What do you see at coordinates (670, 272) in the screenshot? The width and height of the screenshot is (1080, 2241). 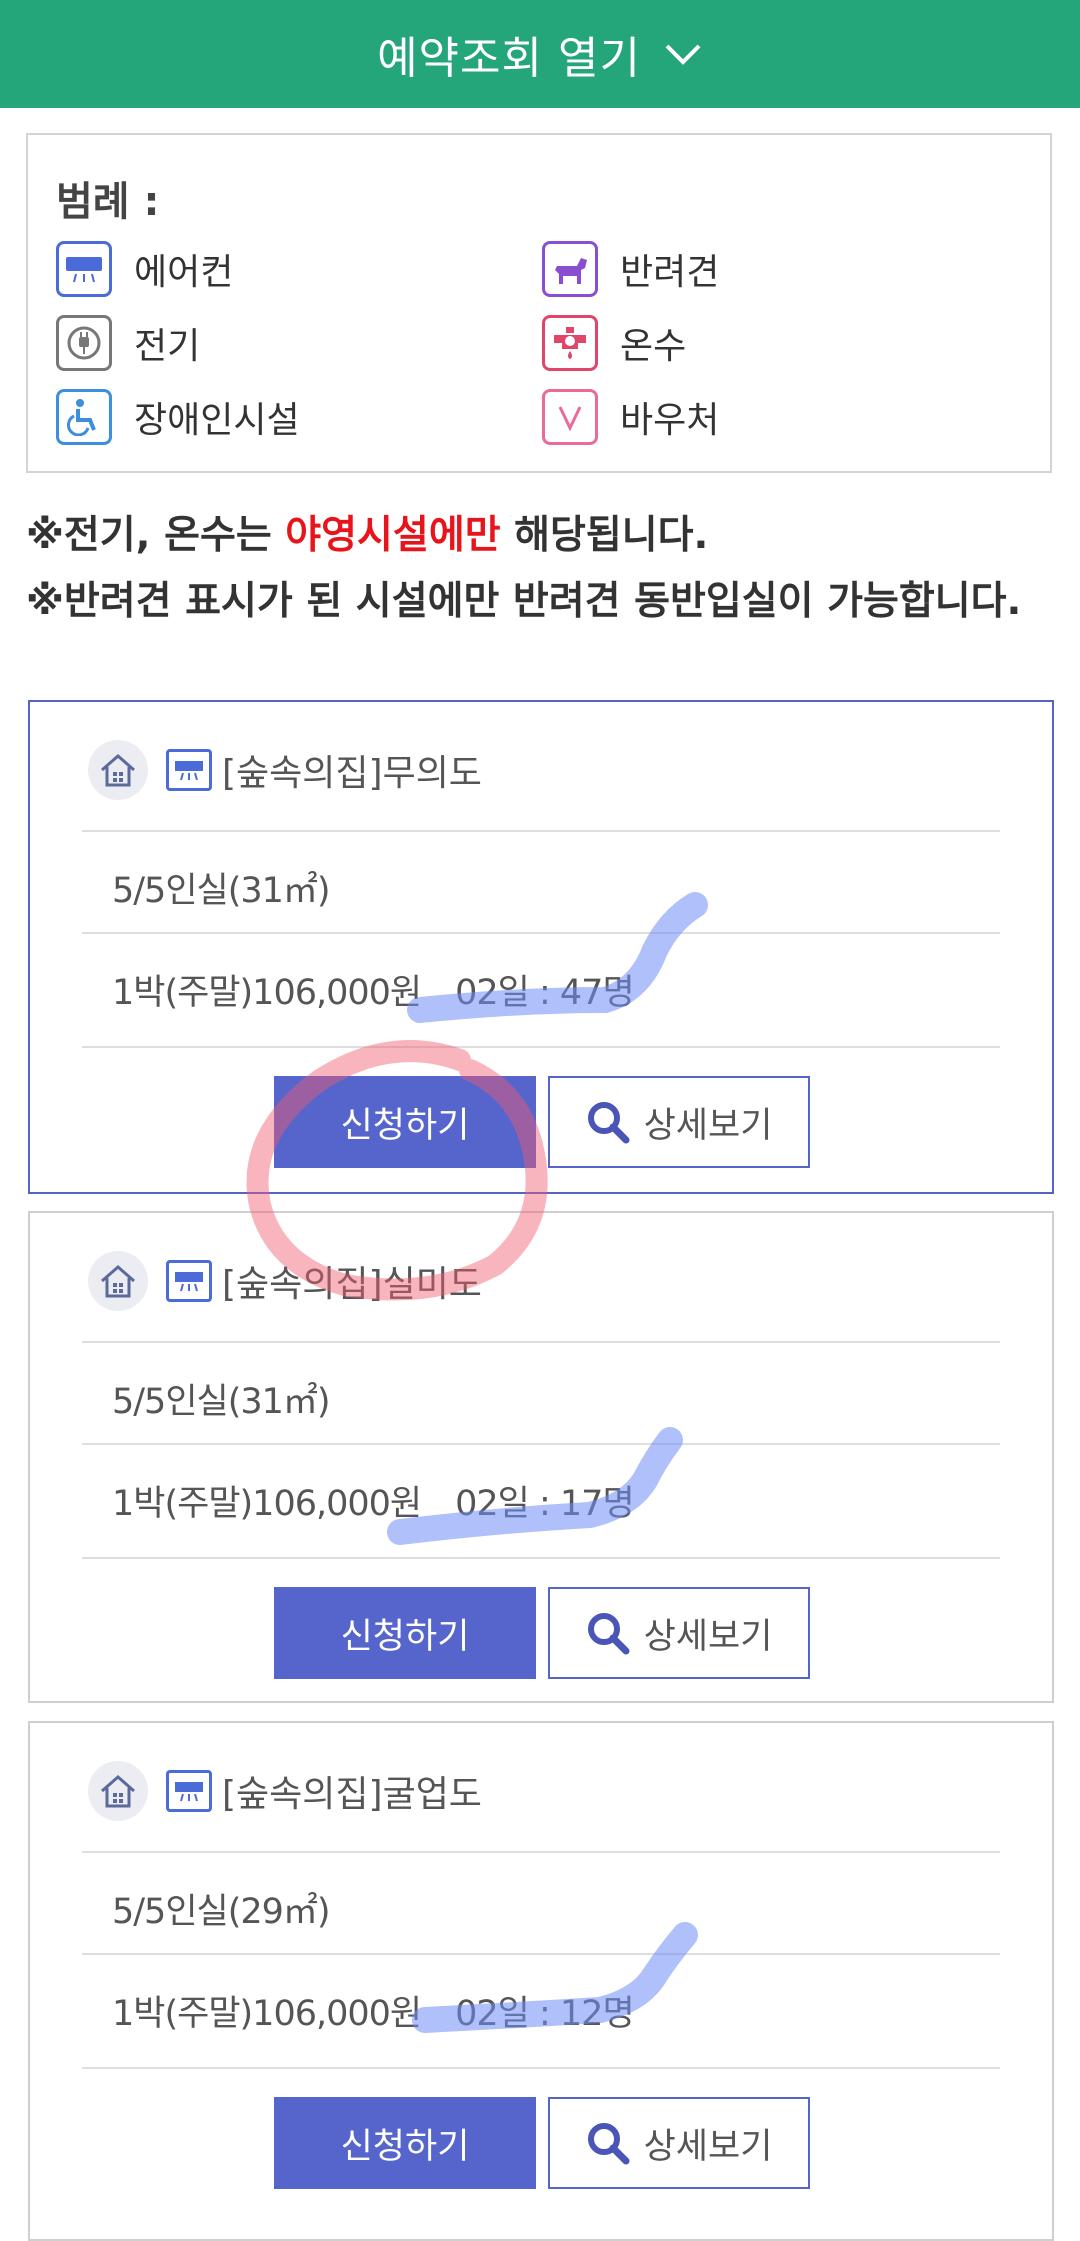 I see `legend-label: 반려견` at bounding box center [670, 272].